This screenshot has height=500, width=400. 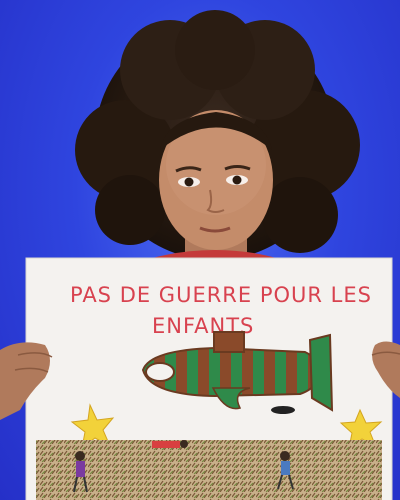 What do you see at coordinates (209, 470) in the screenshot?
I see `ground-drawing` at bounding box center [209, 470].